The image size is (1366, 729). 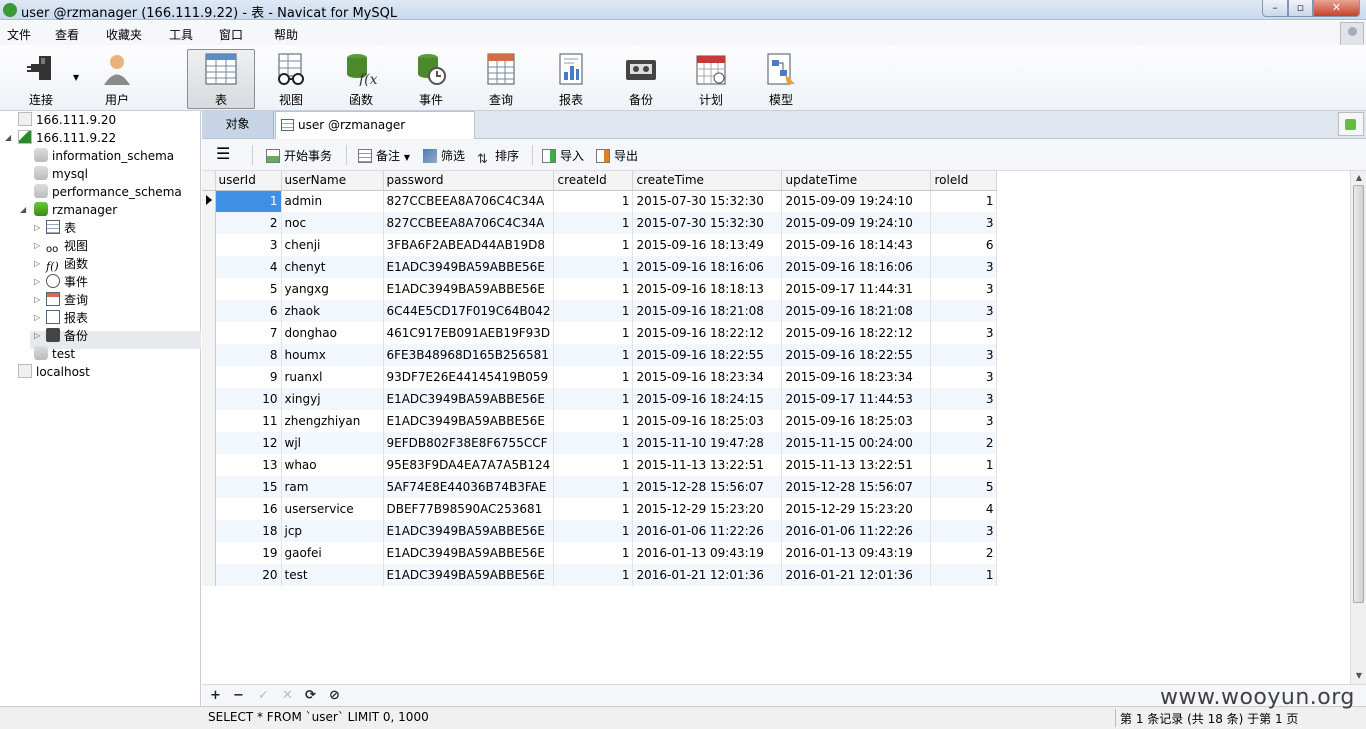 What do you see at coordinates (67, 318) in the screenshot?
I see `tree-reports: 报表` at bounding box center [67, 318].